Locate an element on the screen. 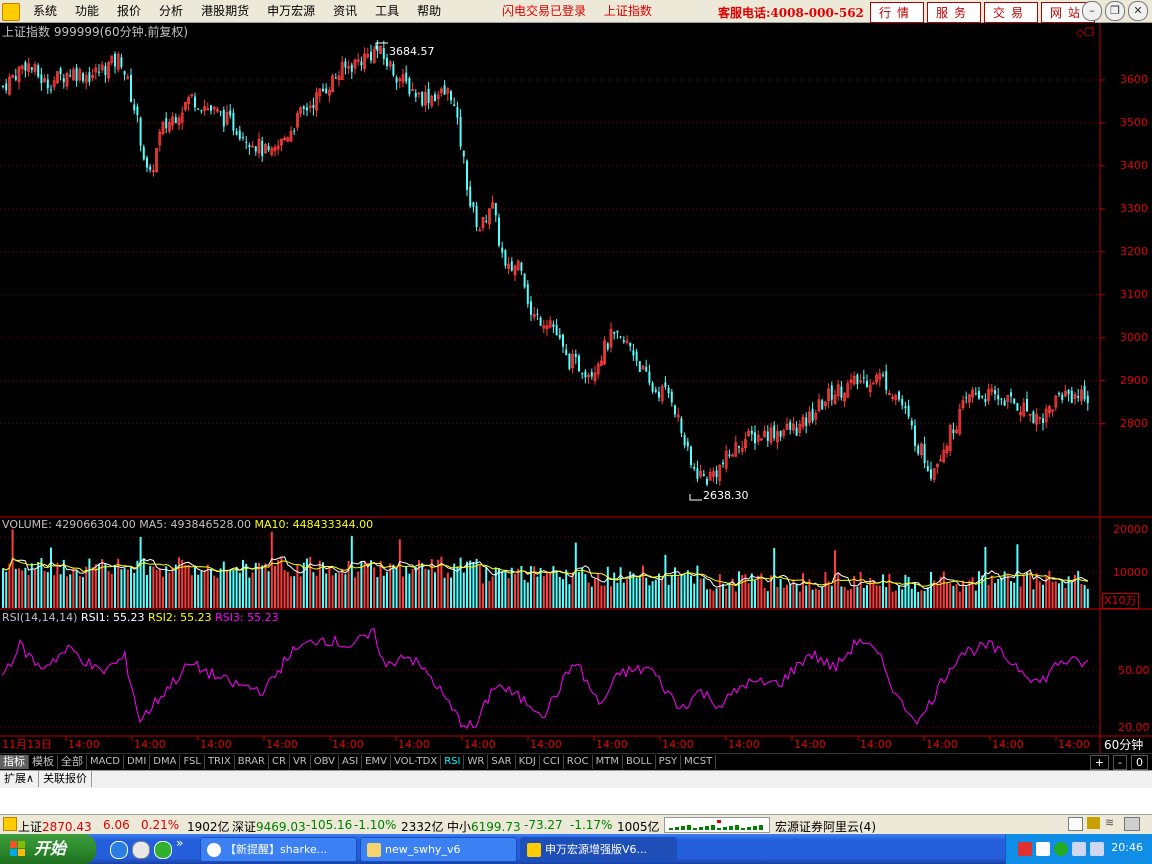 Image resolution: width=1152 pixels, height=864 pixels. related-quotes-tab: 关联报价 is located at coordinates (66, 779).